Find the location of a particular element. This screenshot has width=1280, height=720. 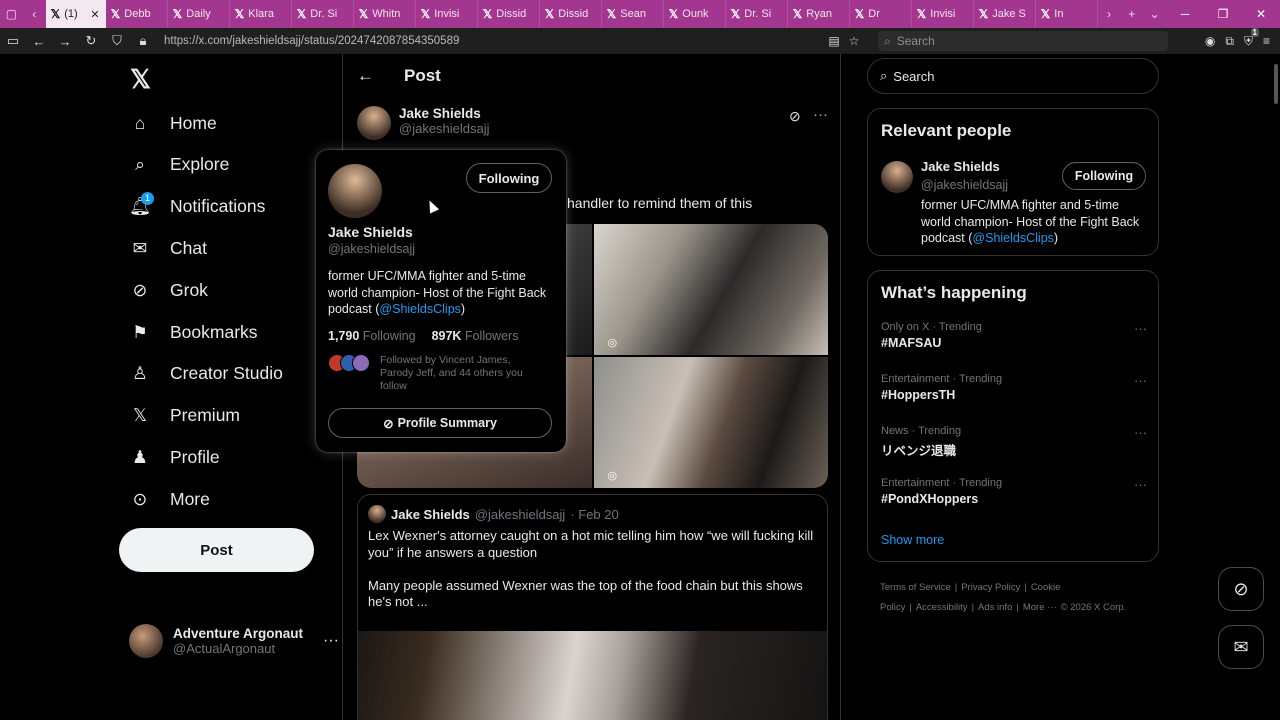

footer-link: © 2026 X Corp. is located at coordinates (1094, 607).